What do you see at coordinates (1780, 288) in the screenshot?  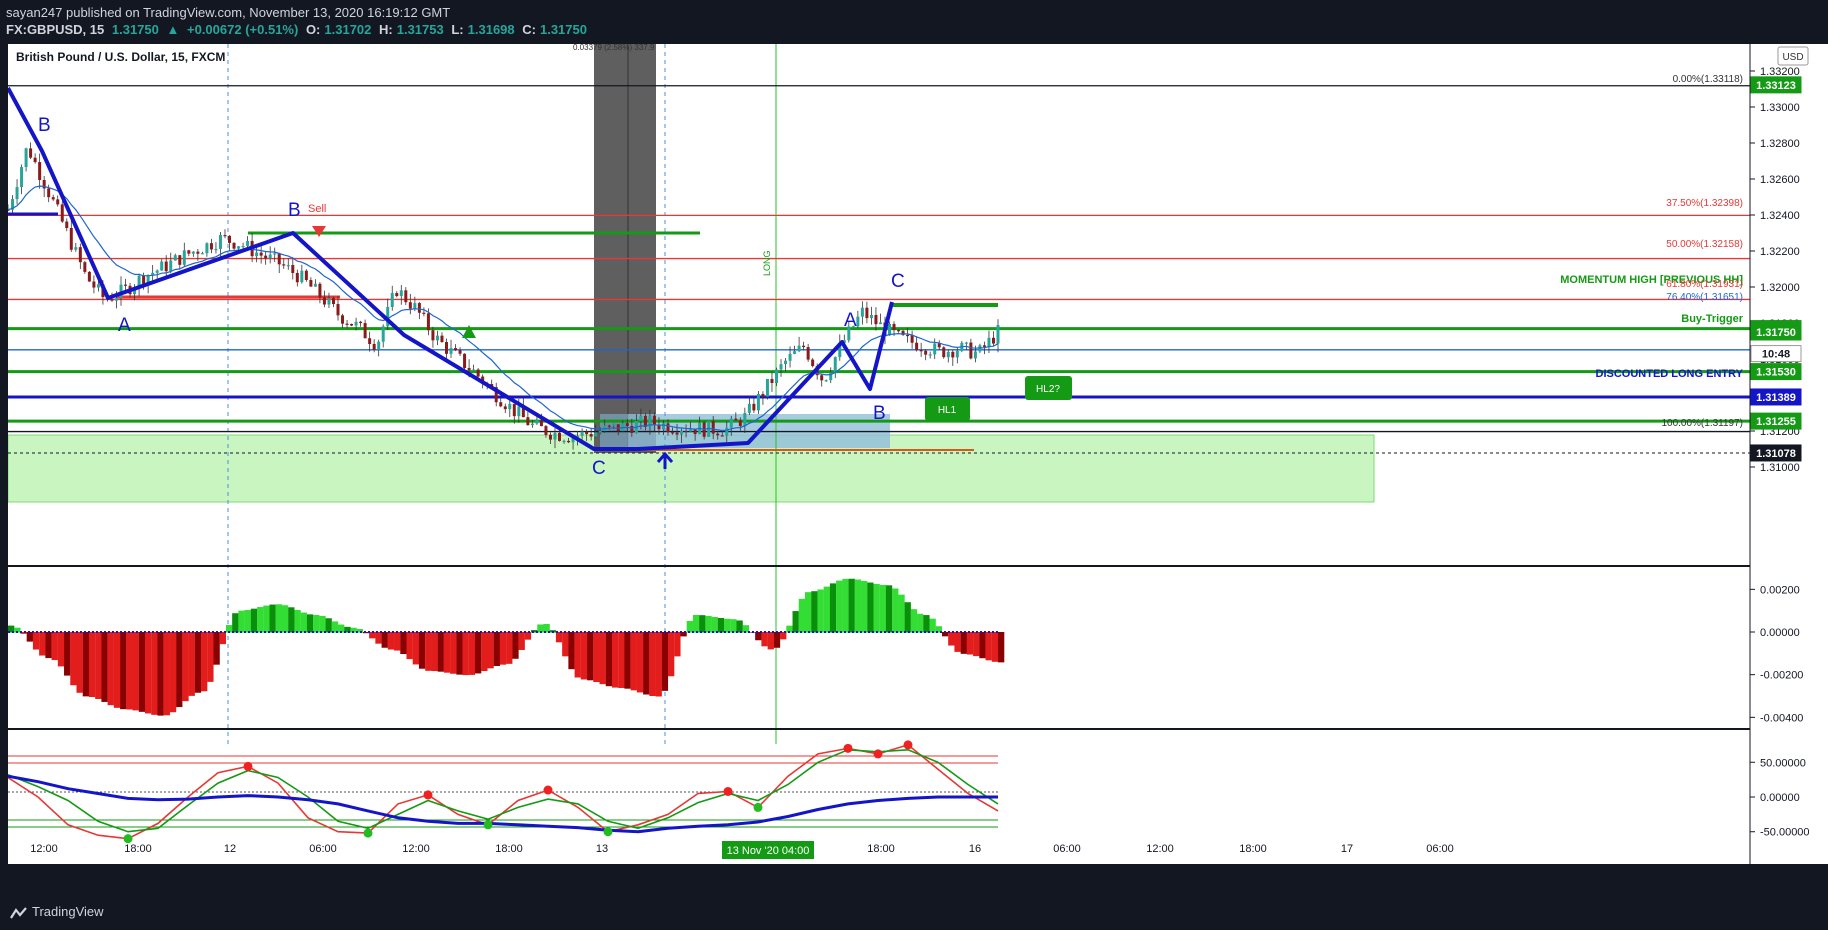 I see `price-tick-label: 1.32000` at bounding box center [1780, 288].